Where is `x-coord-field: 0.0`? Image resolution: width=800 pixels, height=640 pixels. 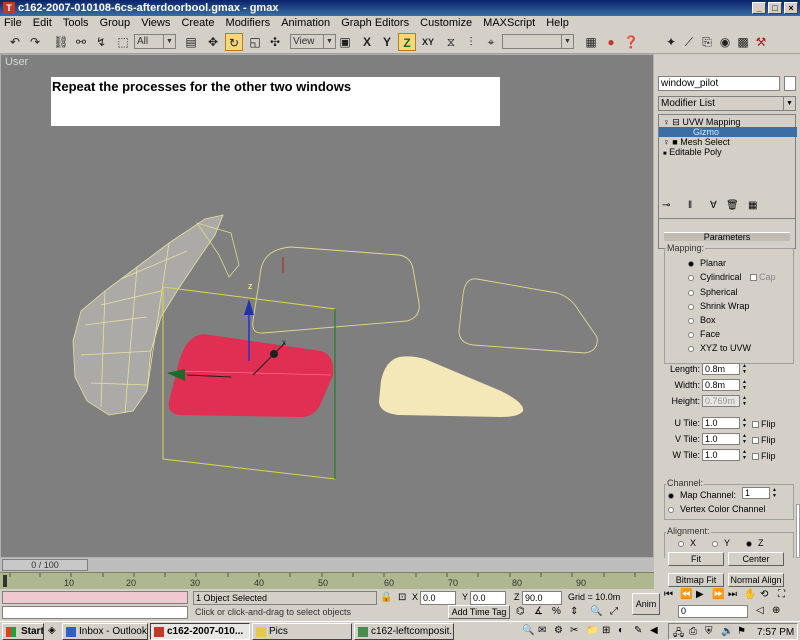
x-coord-field: 0.0 is located at coordinates (438, 598).